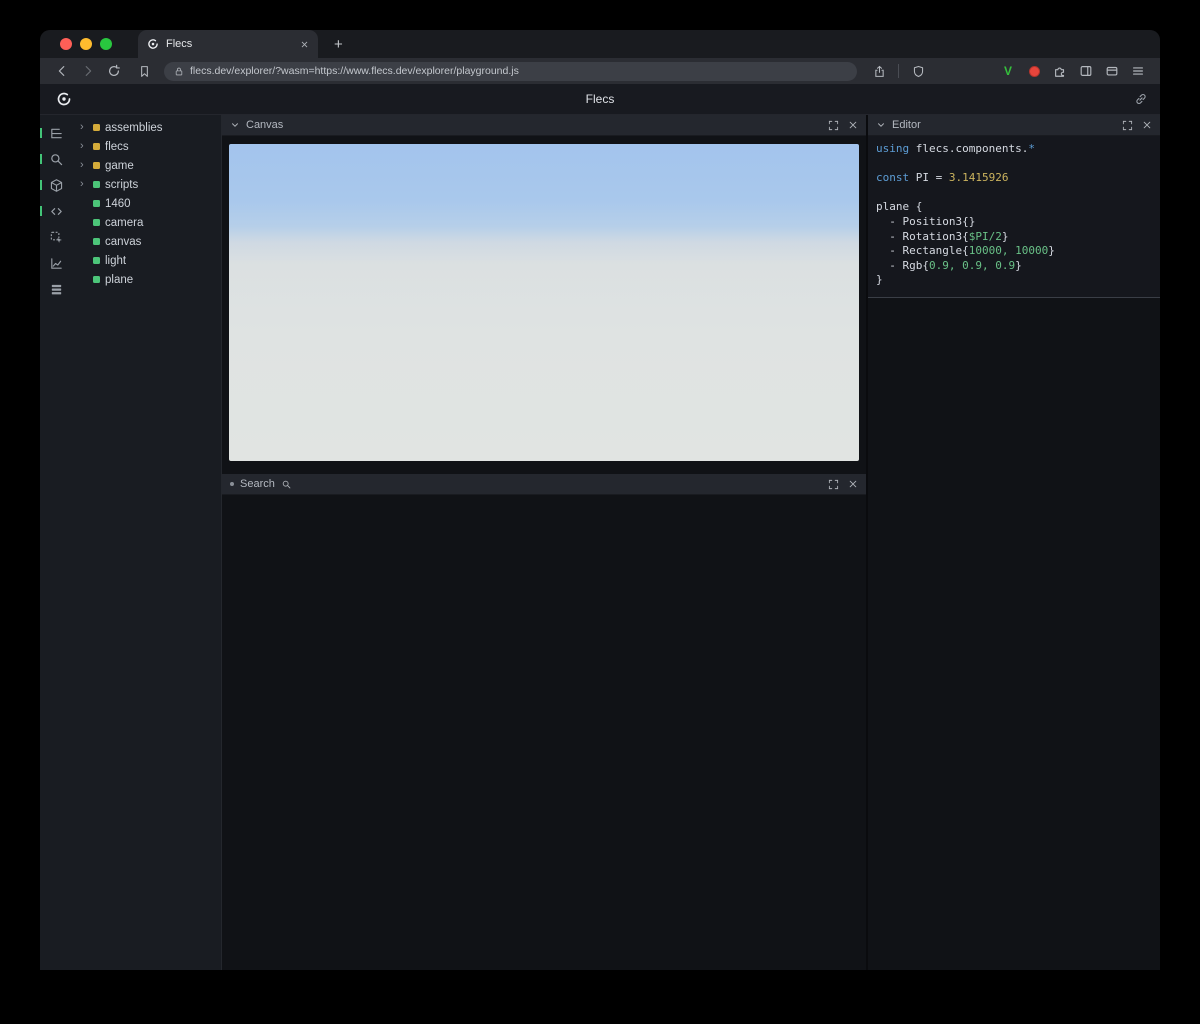 The height and width of the screenshot is (1024, 1200). What do you see at coordinates (119, 165) in the screenshot?
I see `tree-item-label: game` at bounding box center [119, 165].